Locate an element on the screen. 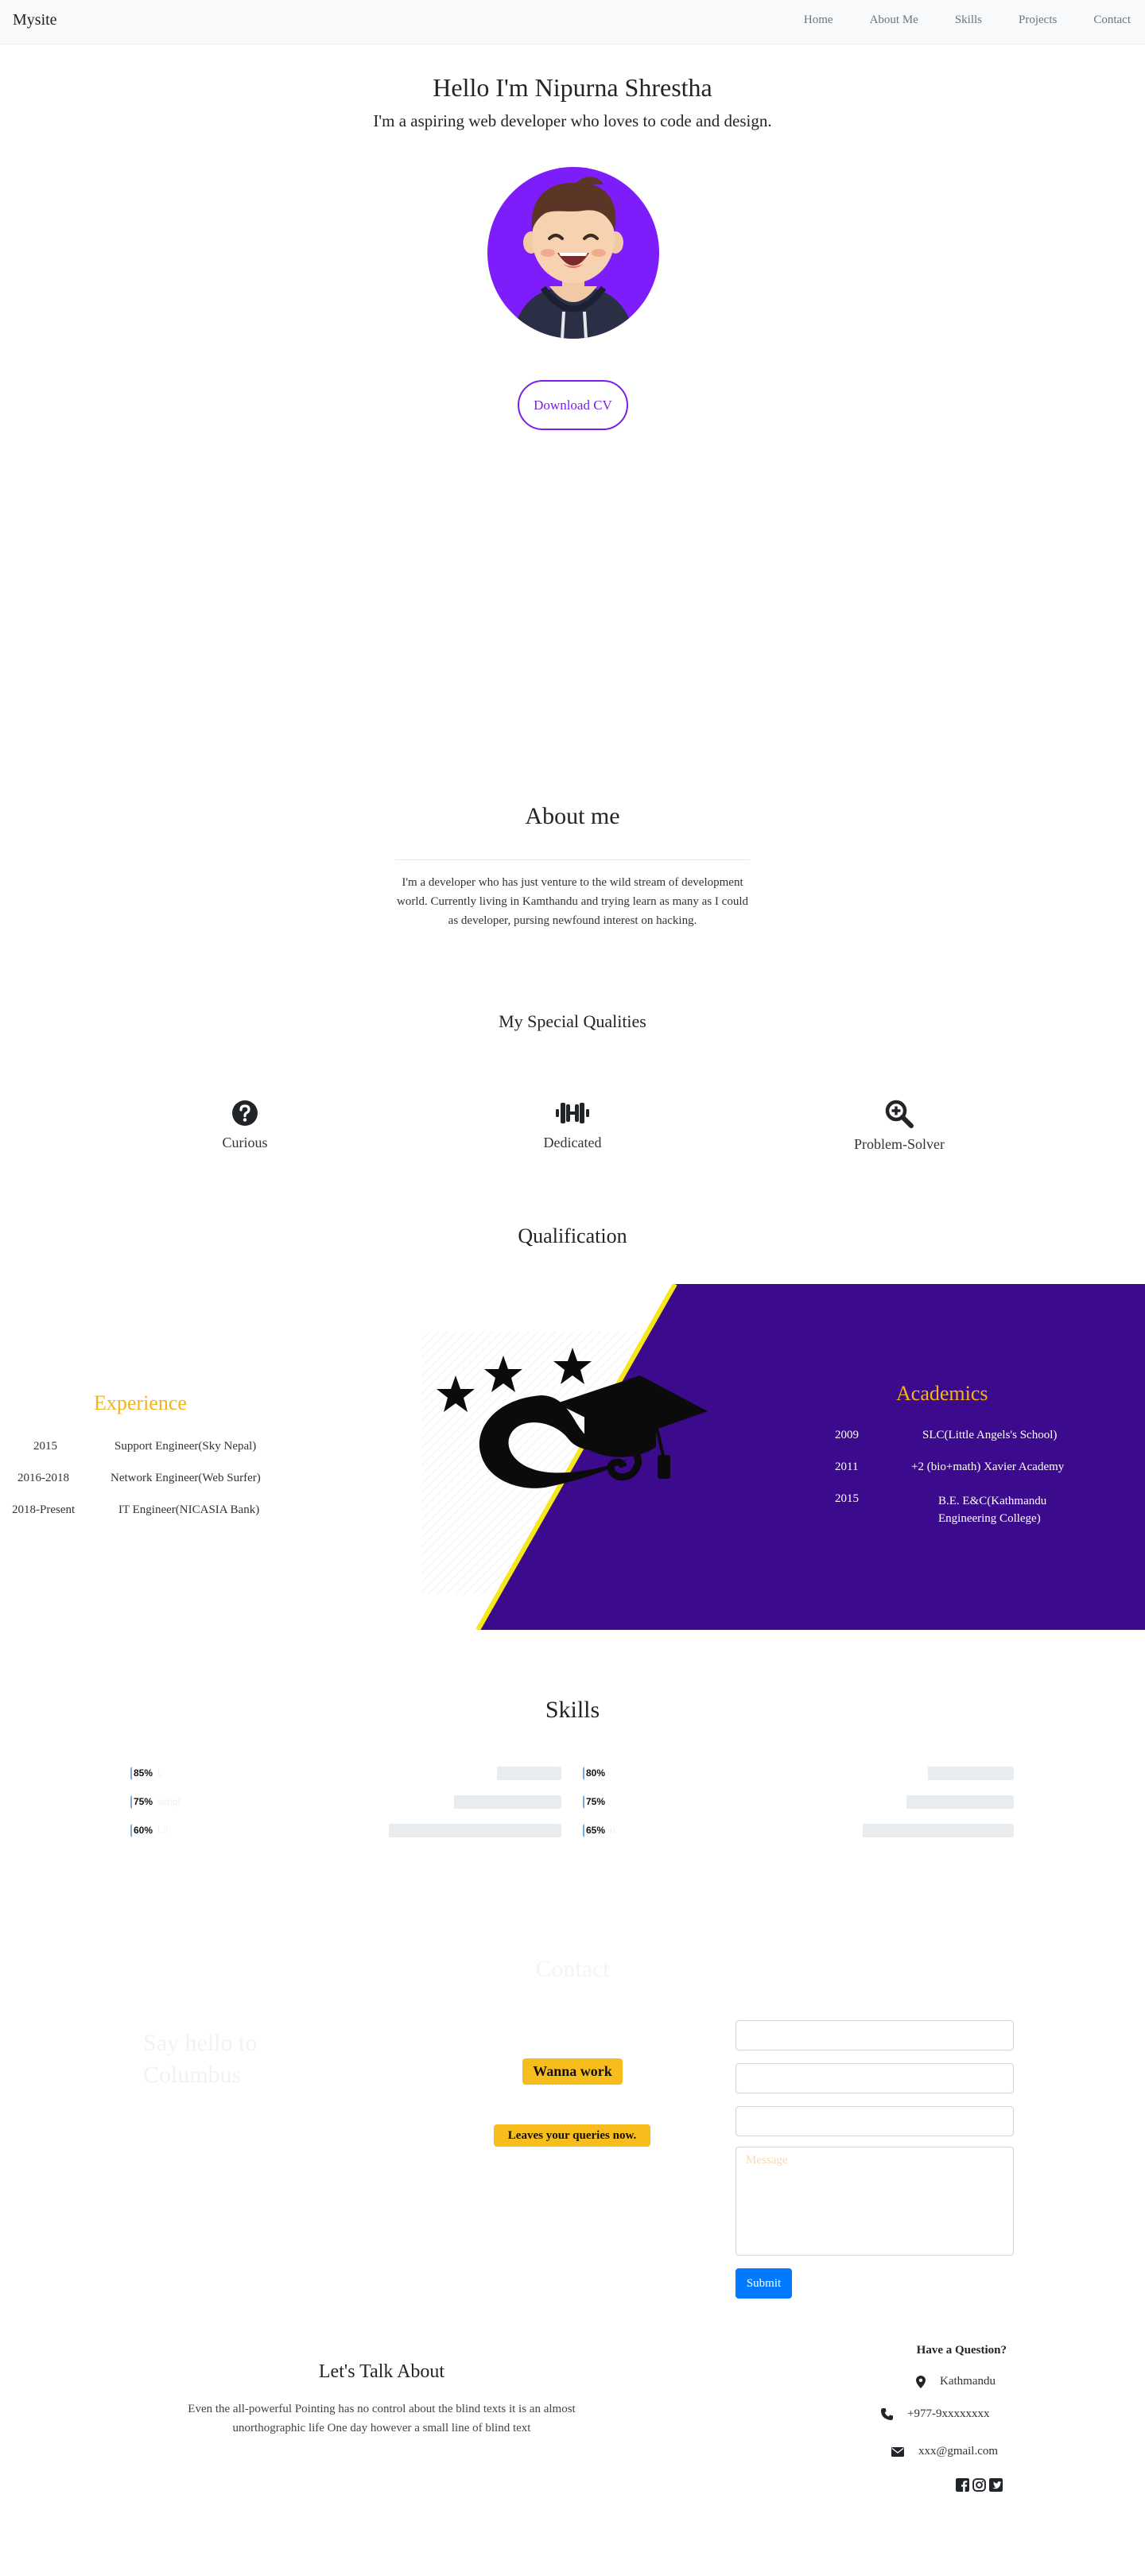 The width and height of the screenshot is (1145, 2576). nav-links: Home About Me Skills Projects Contact is located at coordinates (949, 20).